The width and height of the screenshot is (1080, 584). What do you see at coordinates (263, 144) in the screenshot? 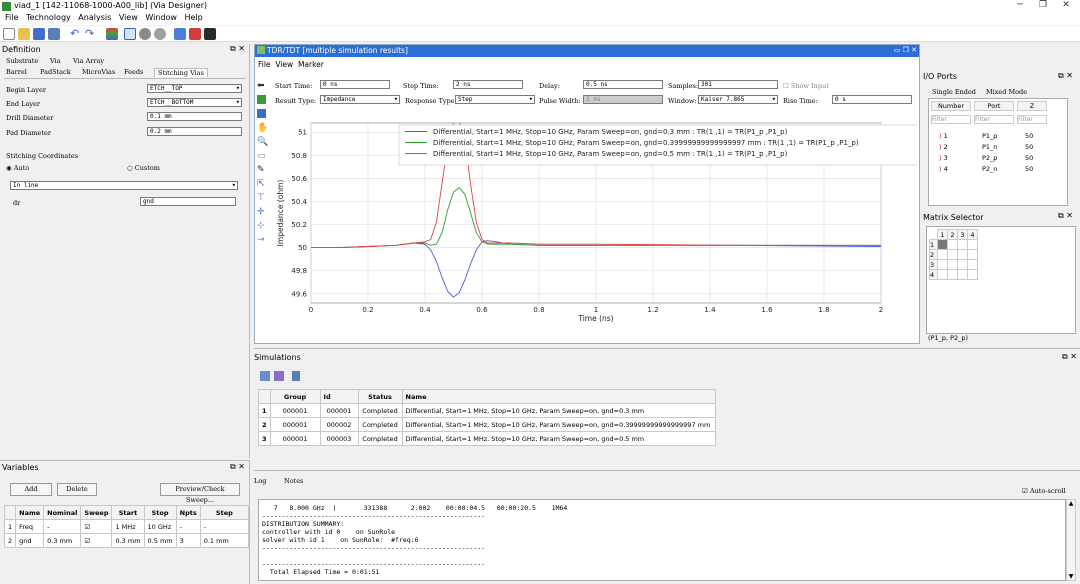
I see `zoom-icon: 🔍` at bounding box center [263, 144].